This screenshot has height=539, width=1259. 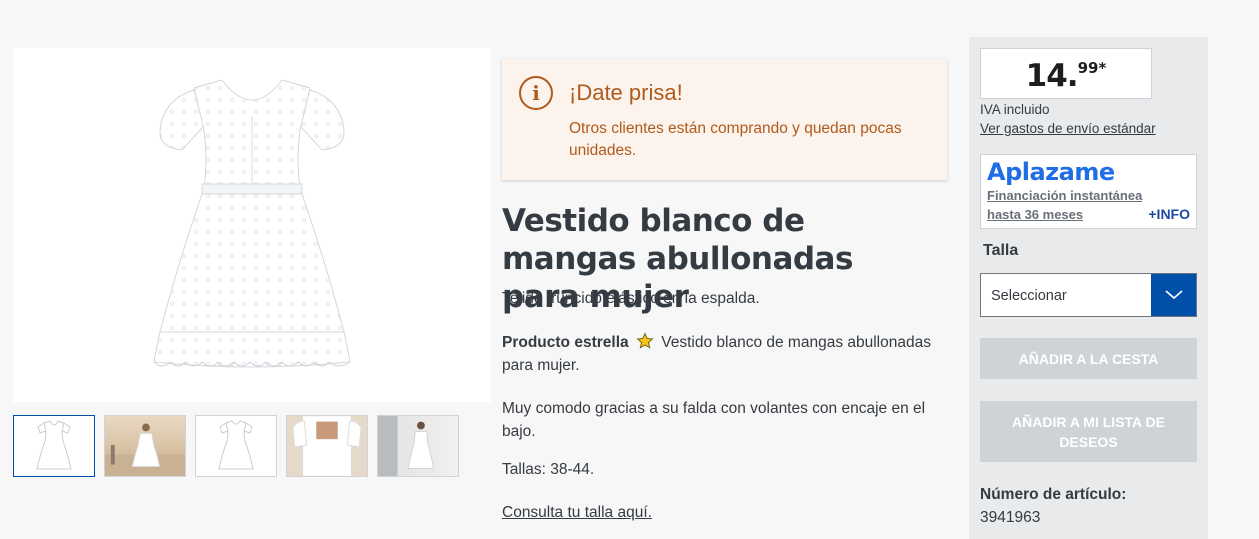 What do you see at coordinates (1065, 195) in the screenshot?
I see `aplazame-line1: Financiación instantánea` at bounding box center [1065, 195].